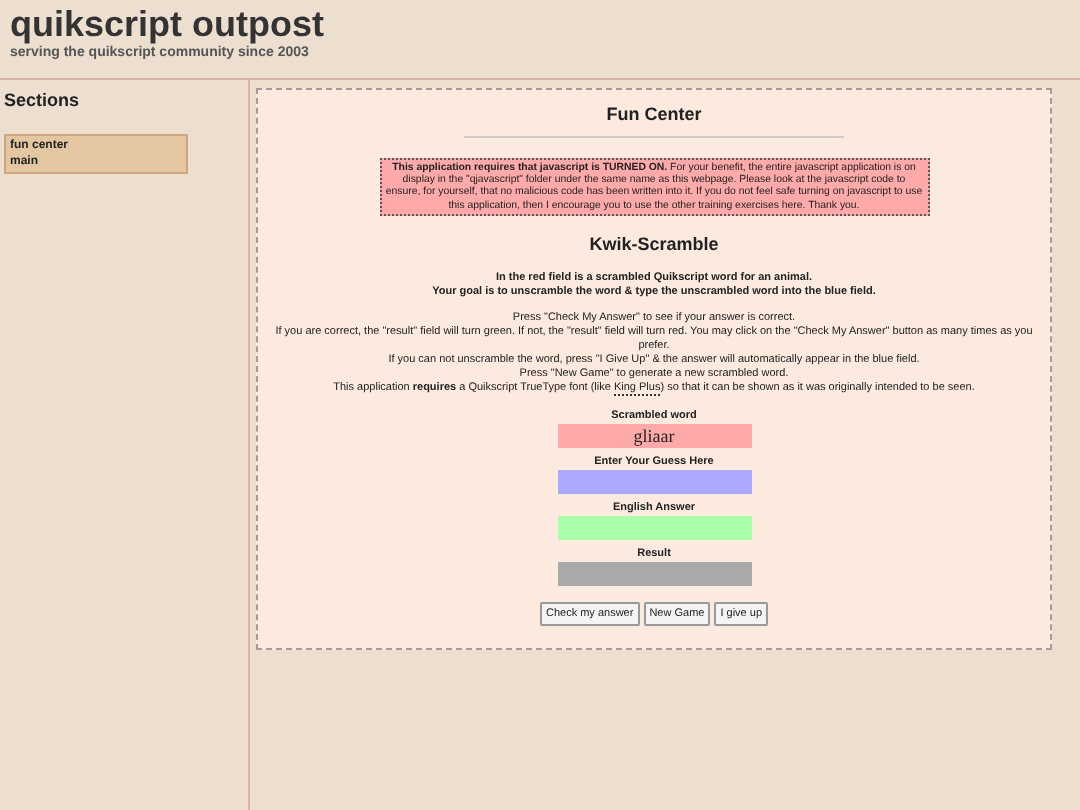 This screenshot has width=1080, height=810. I want to click on page-heading: Fun Center, so click(654, 119).